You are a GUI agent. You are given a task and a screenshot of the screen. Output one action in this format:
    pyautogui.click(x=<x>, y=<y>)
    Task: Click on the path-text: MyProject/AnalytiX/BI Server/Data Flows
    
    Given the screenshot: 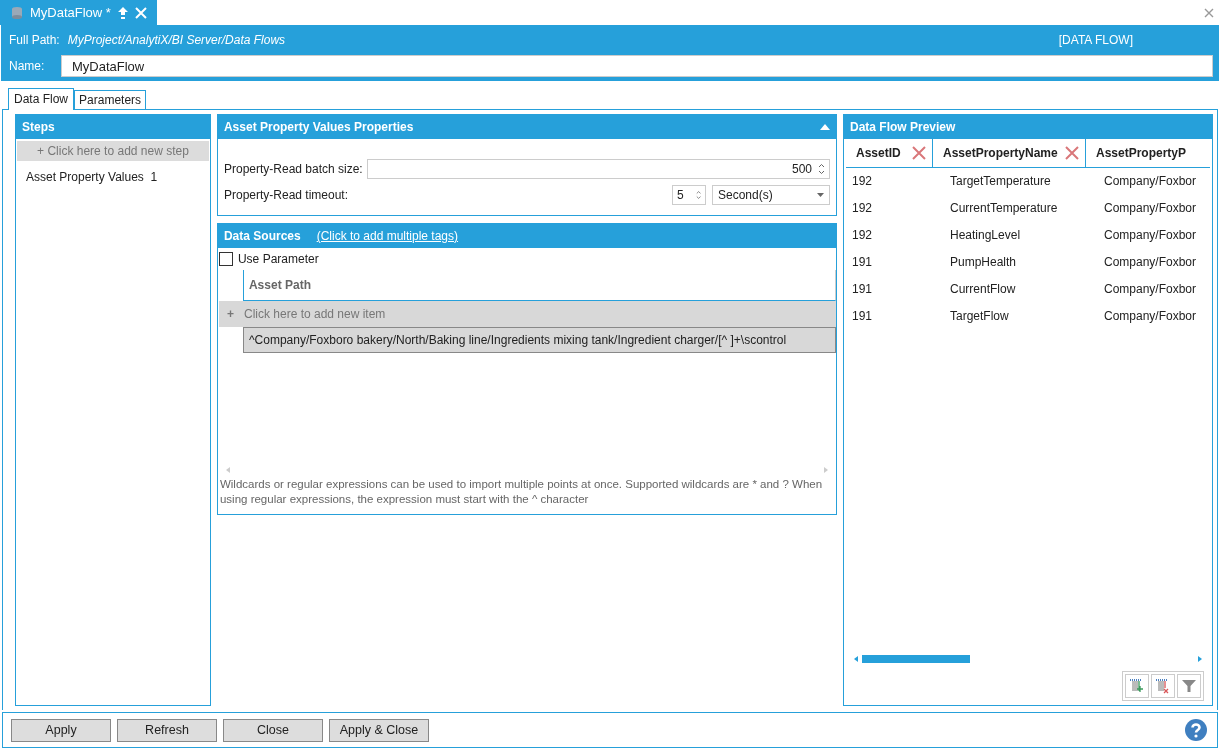 What is the action you would take?
    pyautogui.click(x=176, y=40)
    